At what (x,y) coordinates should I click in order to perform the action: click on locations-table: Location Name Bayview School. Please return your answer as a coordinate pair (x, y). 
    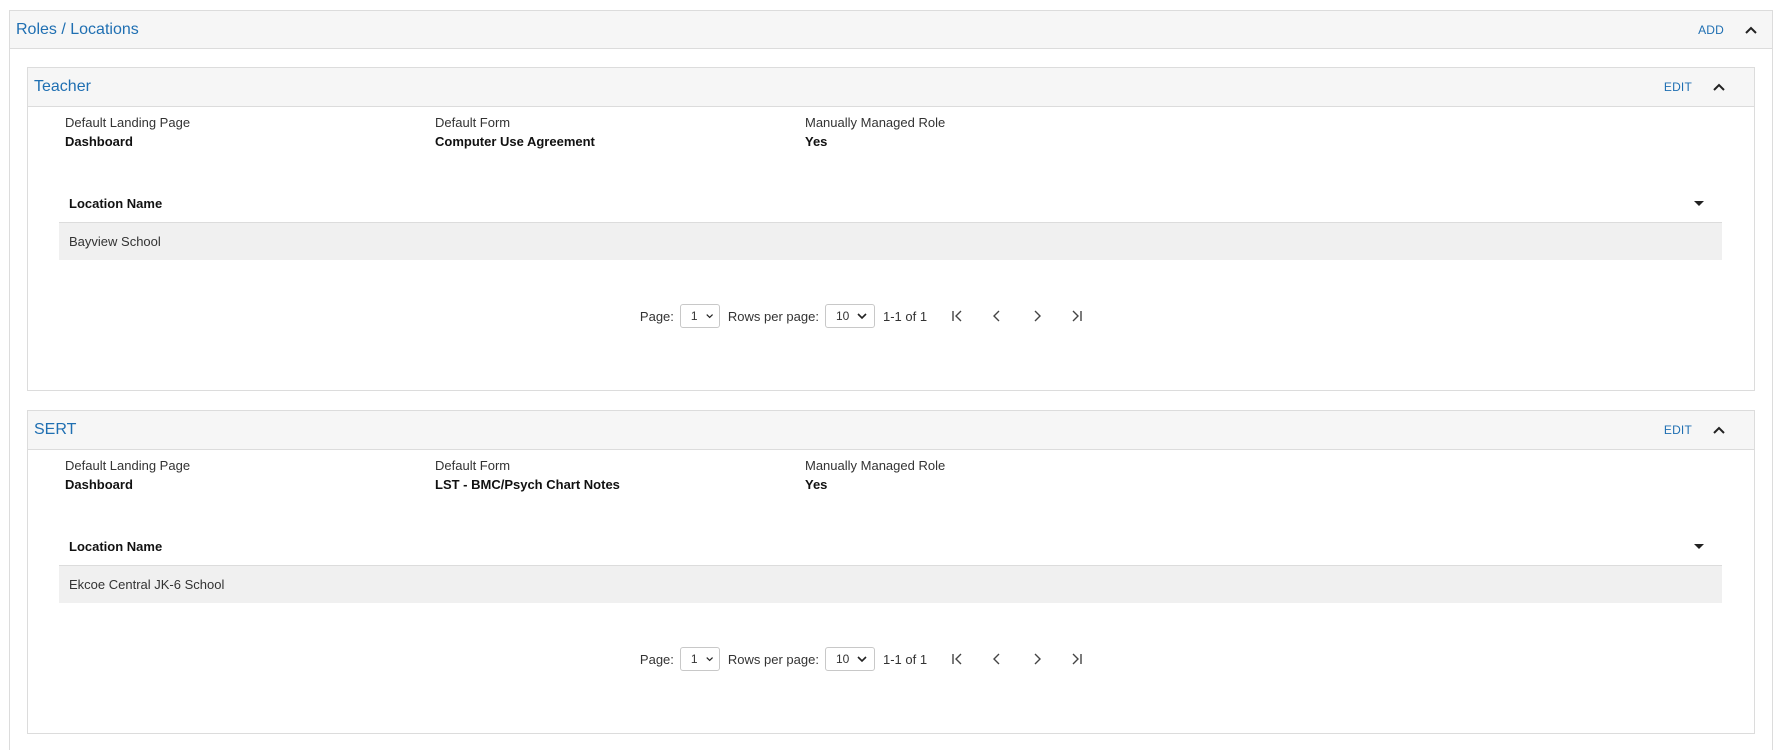
    Looking at the image, I should click on (890, 222).